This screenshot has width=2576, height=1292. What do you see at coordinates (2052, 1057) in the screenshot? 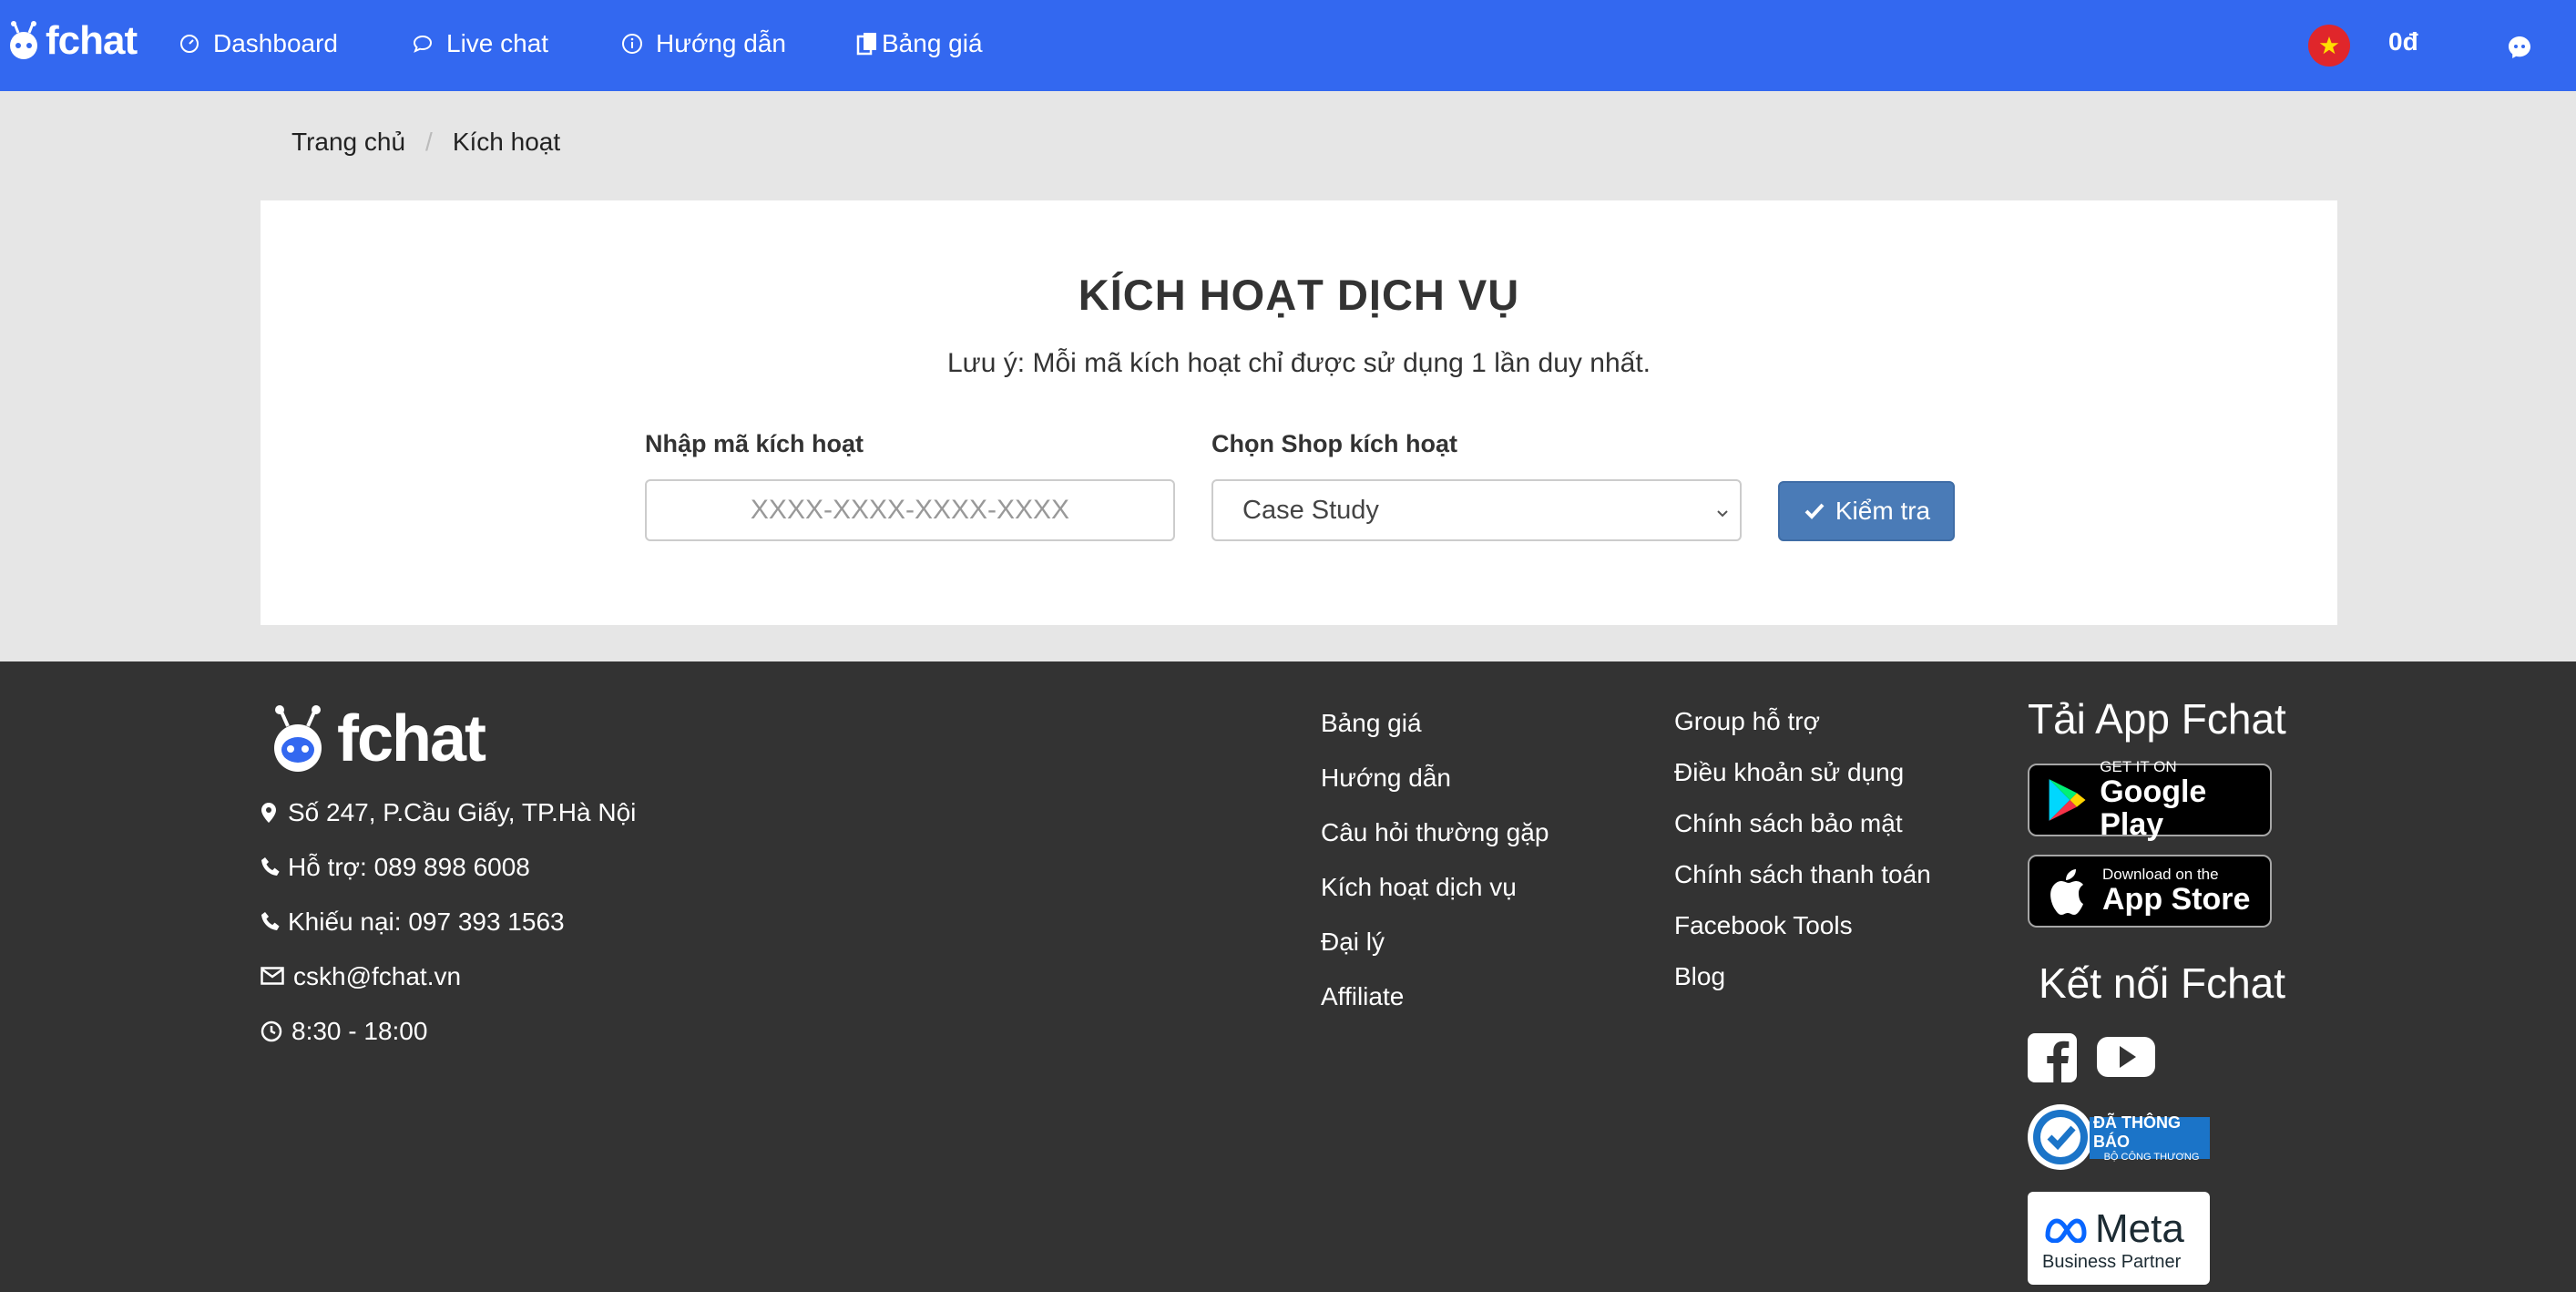
I see `facebook-icon` at bounding box center [2052, 1057].